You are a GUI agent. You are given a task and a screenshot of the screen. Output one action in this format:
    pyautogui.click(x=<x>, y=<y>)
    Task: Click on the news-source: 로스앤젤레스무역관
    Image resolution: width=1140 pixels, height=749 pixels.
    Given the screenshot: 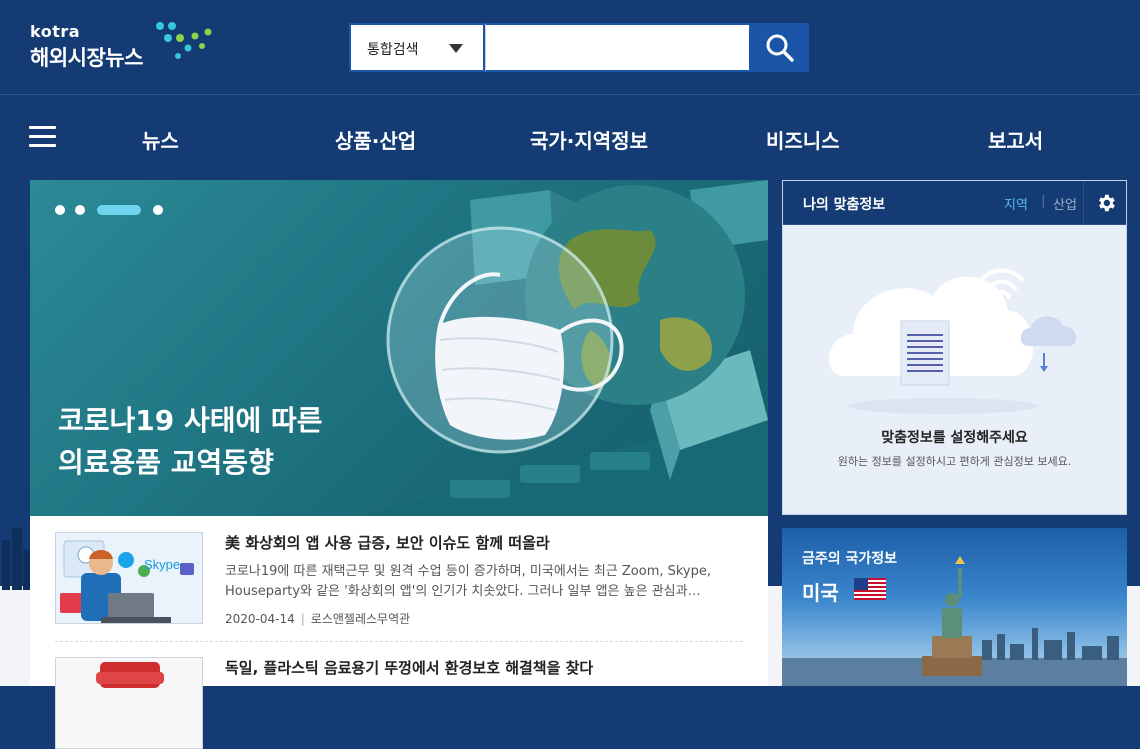 What is the action you would take?
    pyautogui.click(x=360, y=619)
    